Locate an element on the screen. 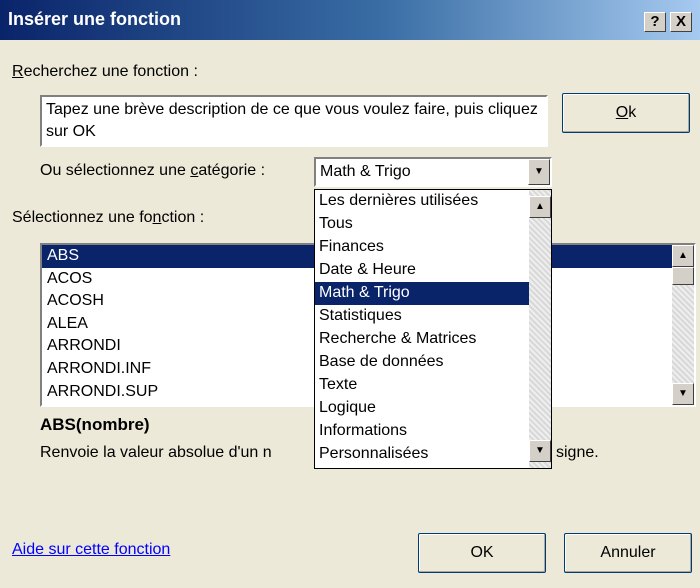  category-option: Texte is located at coordinates (422, 385).